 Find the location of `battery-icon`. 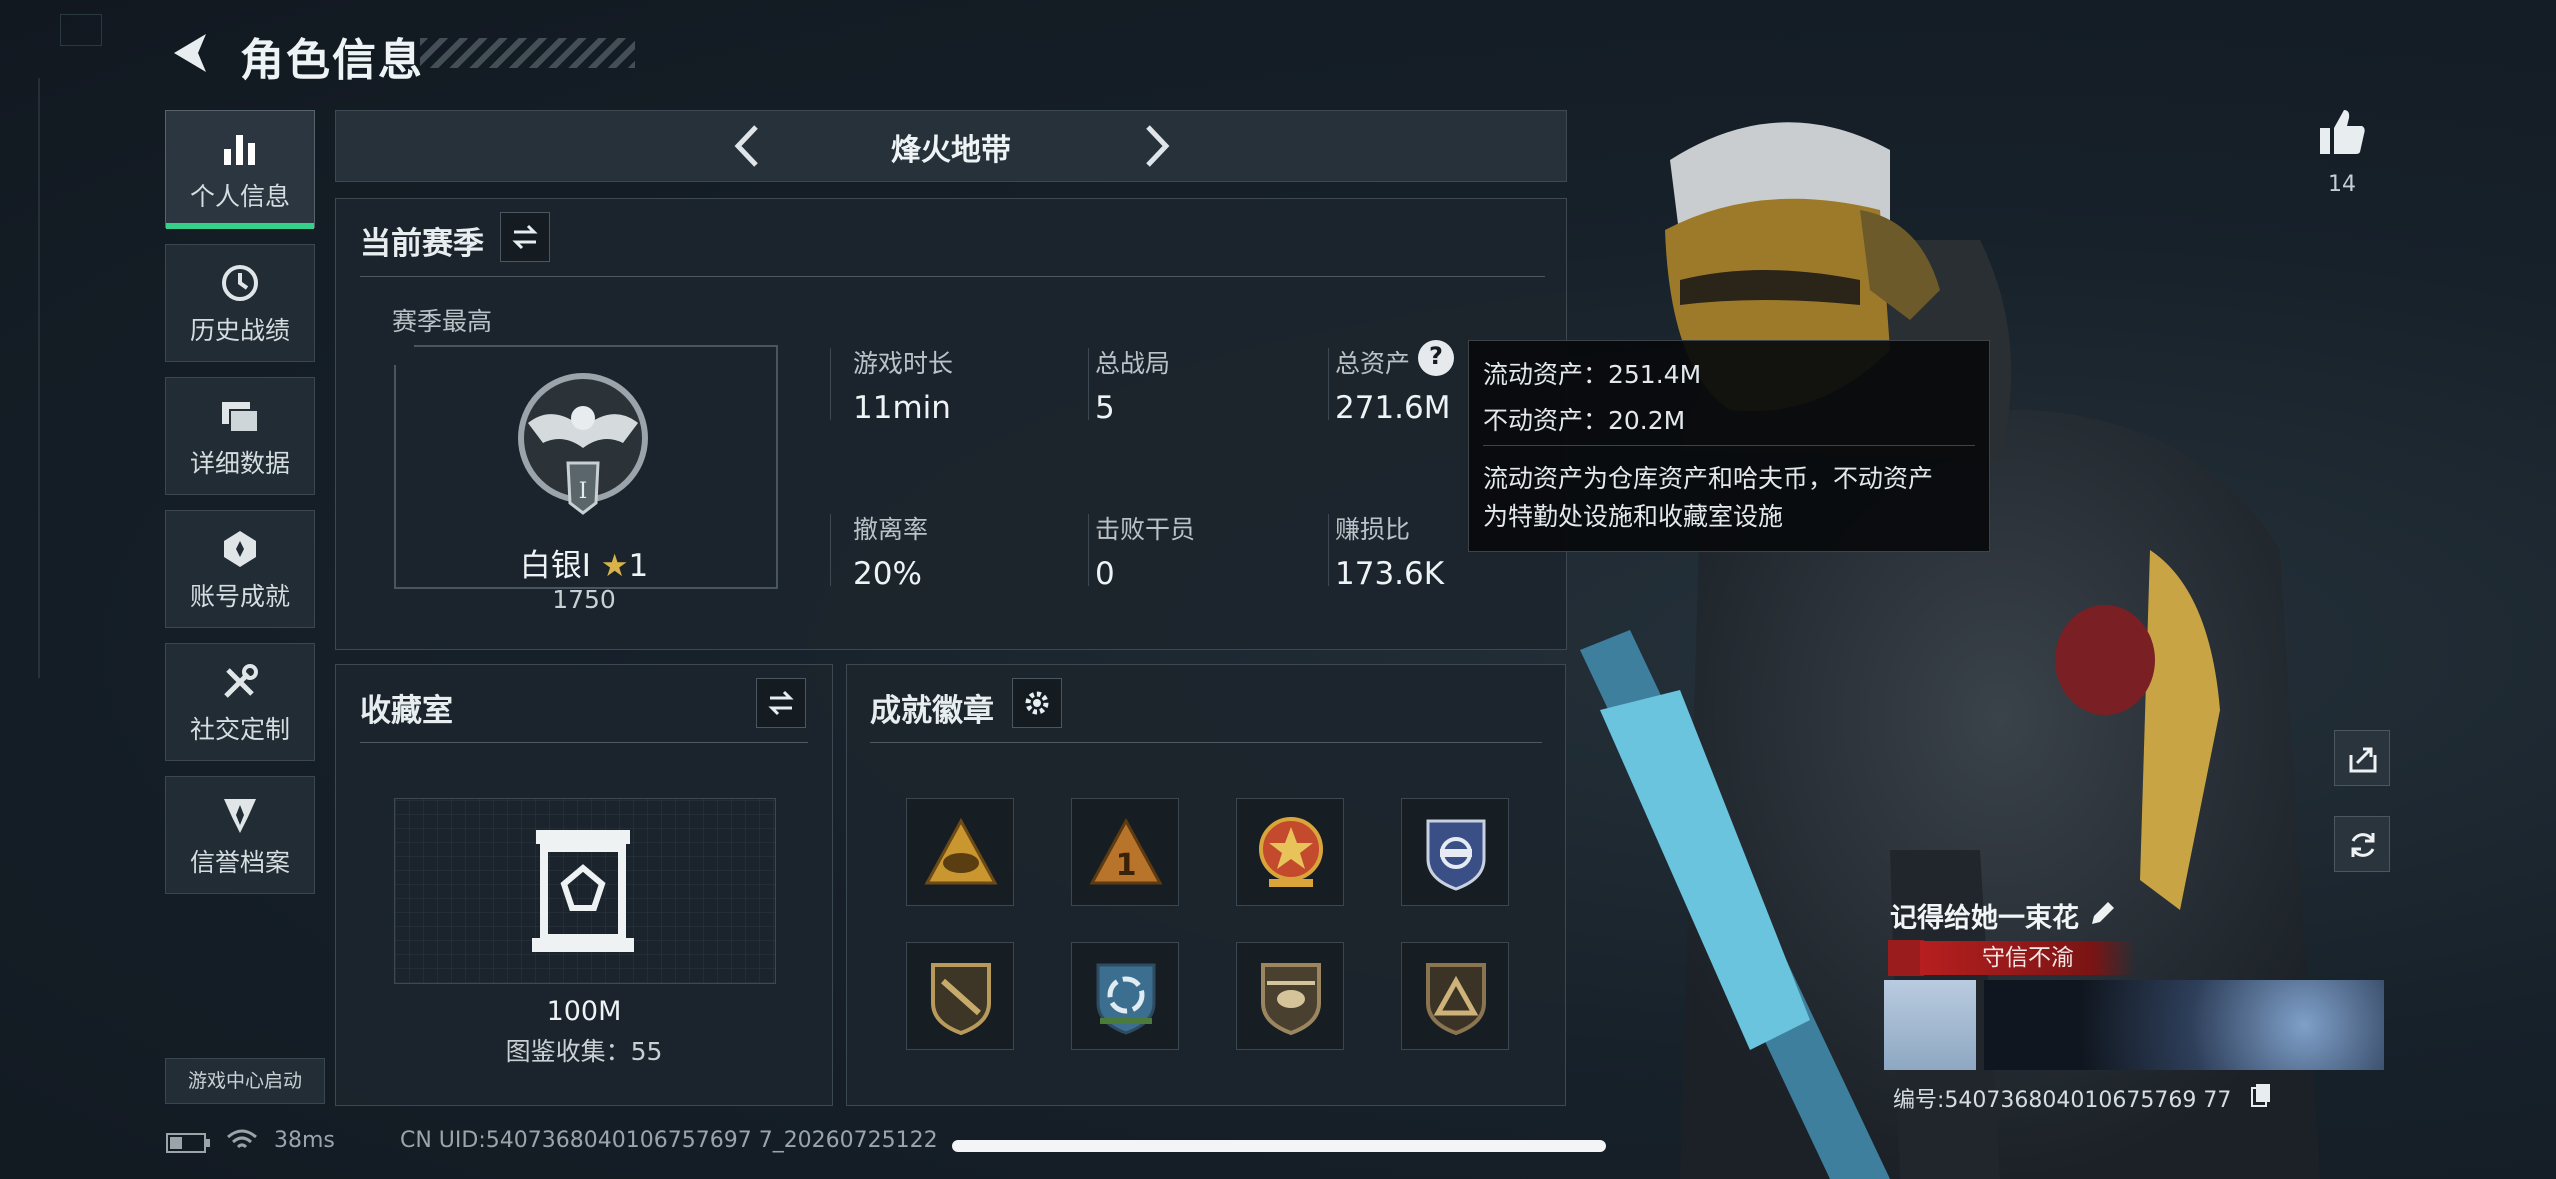

battery-icon is located at coordinates (188, 1143).